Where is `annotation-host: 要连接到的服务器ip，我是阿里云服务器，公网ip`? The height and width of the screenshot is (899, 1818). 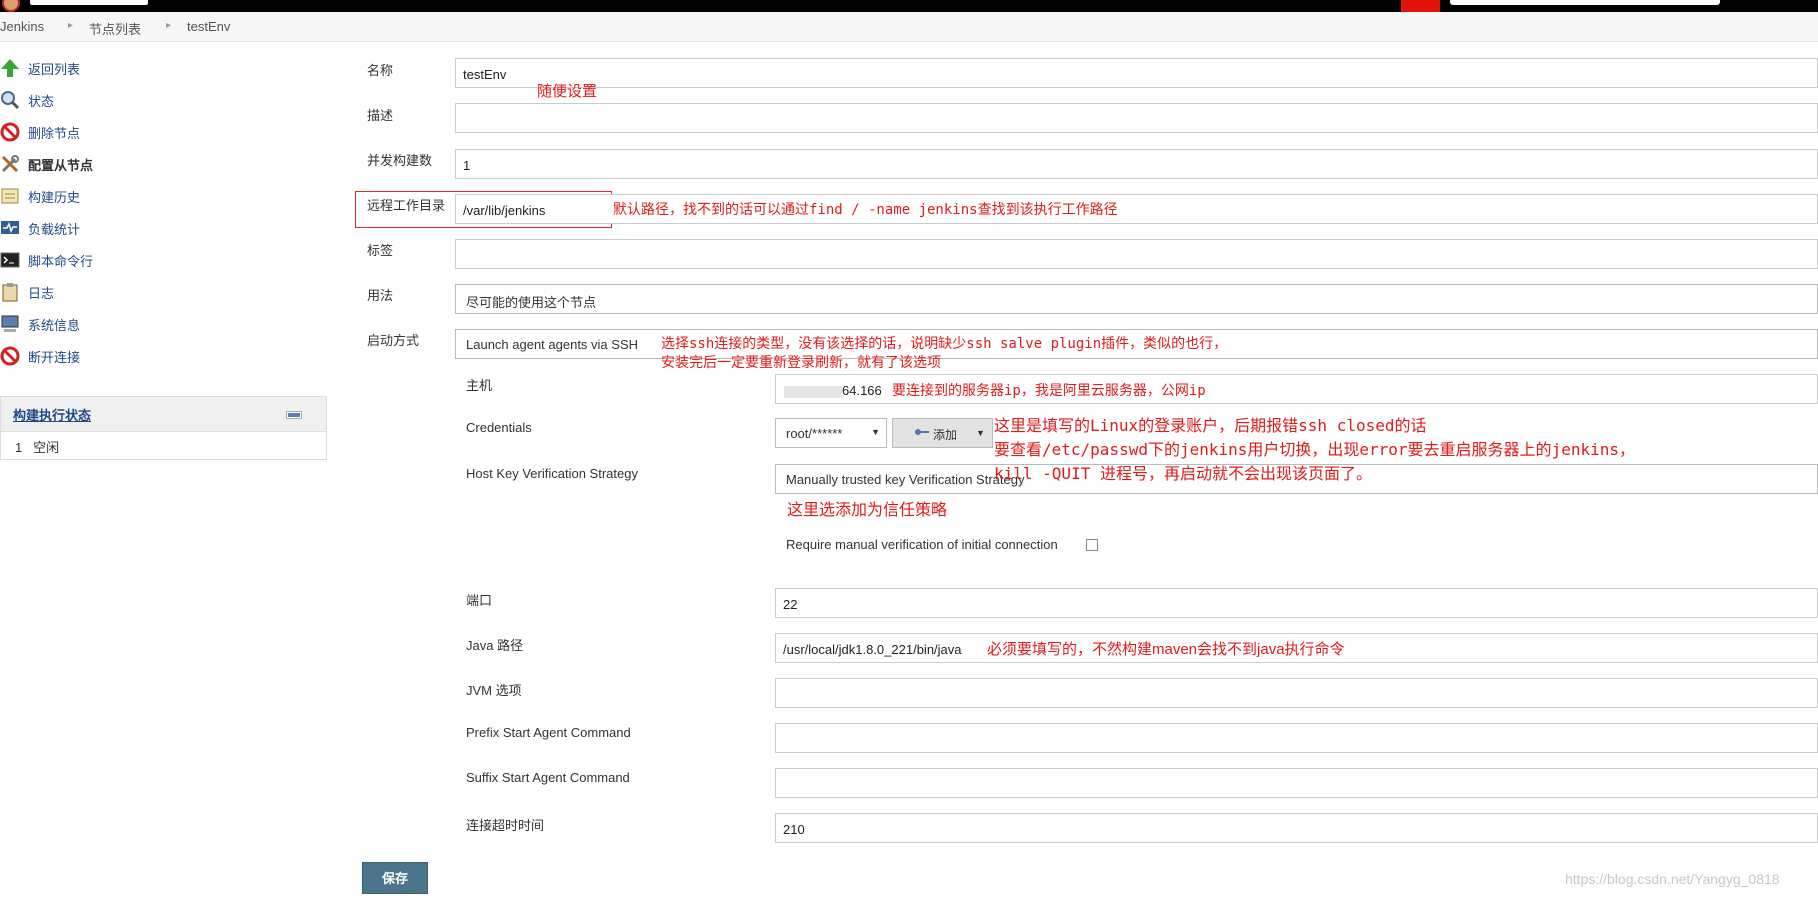 annotation-host: 要连接到的服务器ip，我是阿里云服务器，公网ip is located at coordinates (1049, 391).